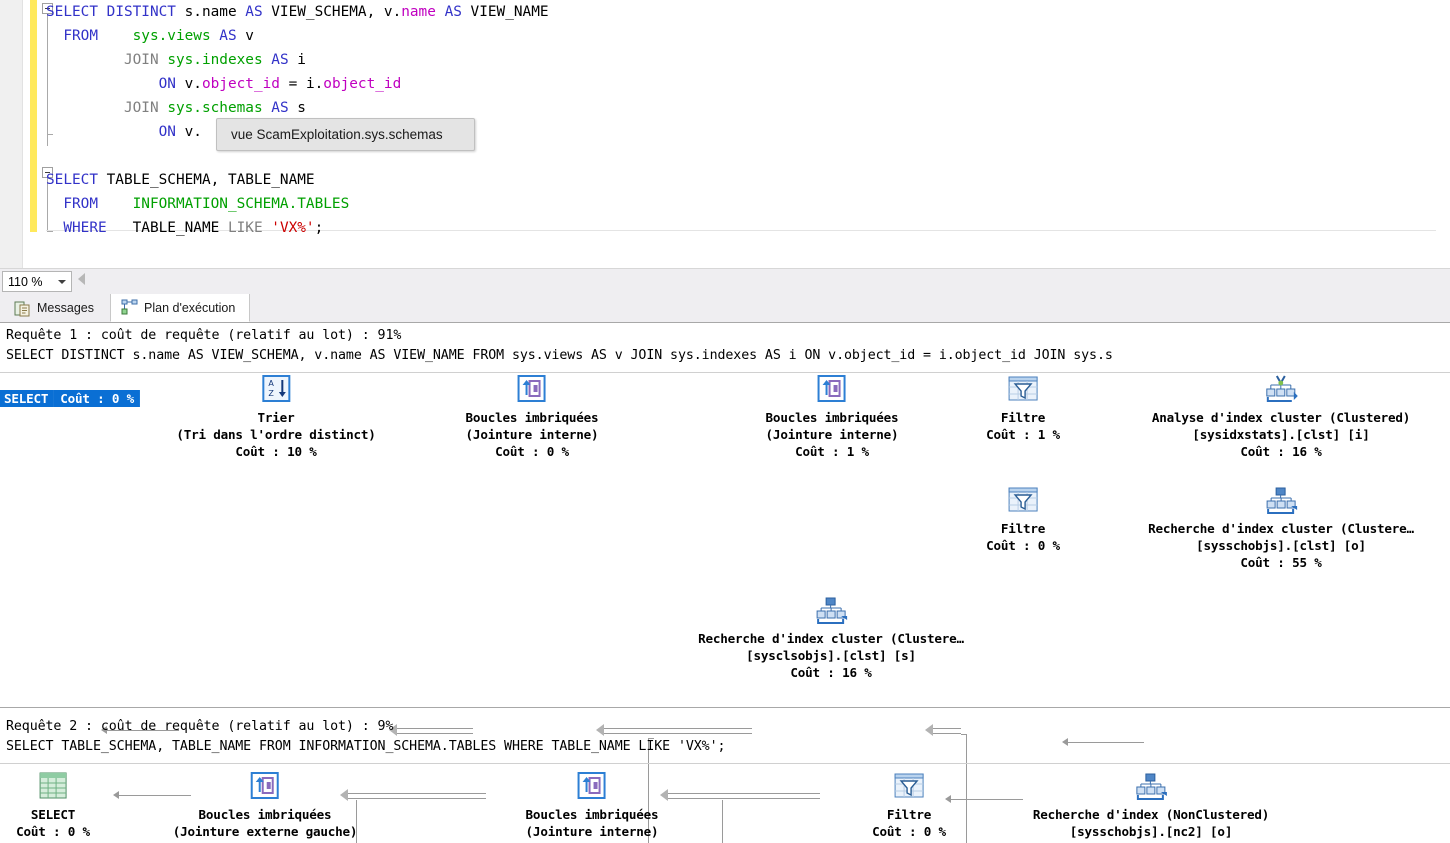 The width and height of the screenshot is (1450, 843). Describe the element at coordinates (744, 796) in the screenshot. I see `connector-q2-nl2-filter` at that location.